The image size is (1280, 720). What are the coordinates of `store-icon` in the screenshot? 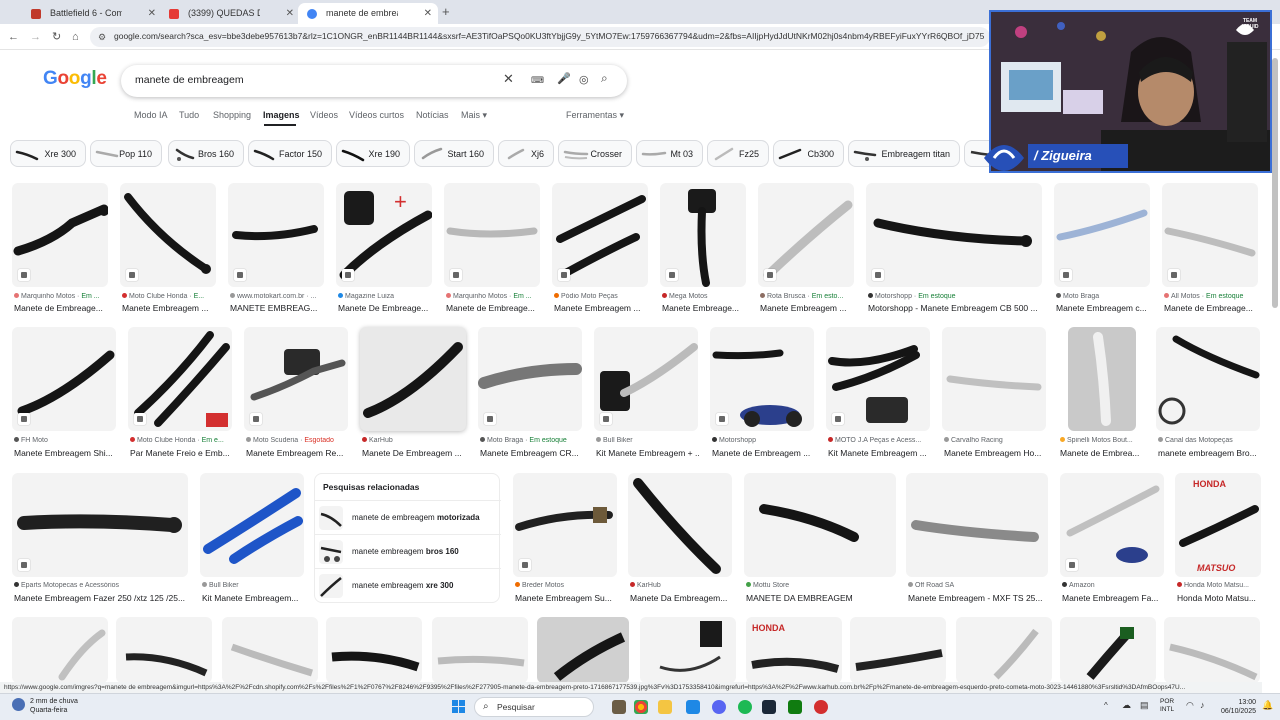 It's located at (693, 707).